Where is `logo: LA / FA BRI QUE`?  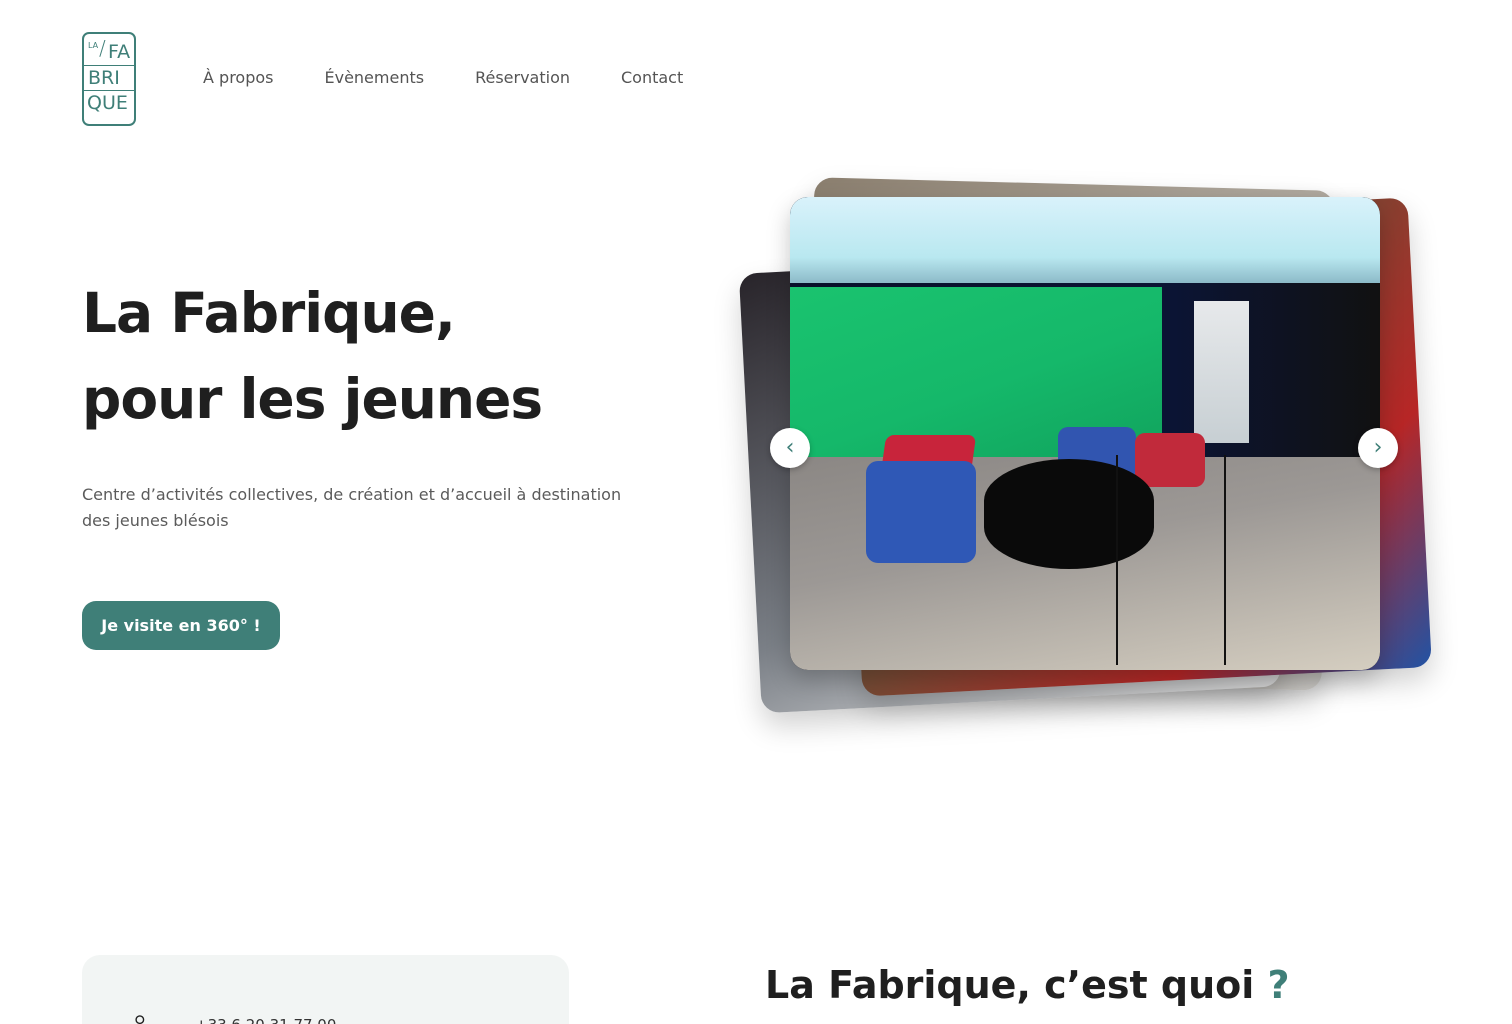 logo: LA / FA BRI QUE is located at coordinates (109, 79).